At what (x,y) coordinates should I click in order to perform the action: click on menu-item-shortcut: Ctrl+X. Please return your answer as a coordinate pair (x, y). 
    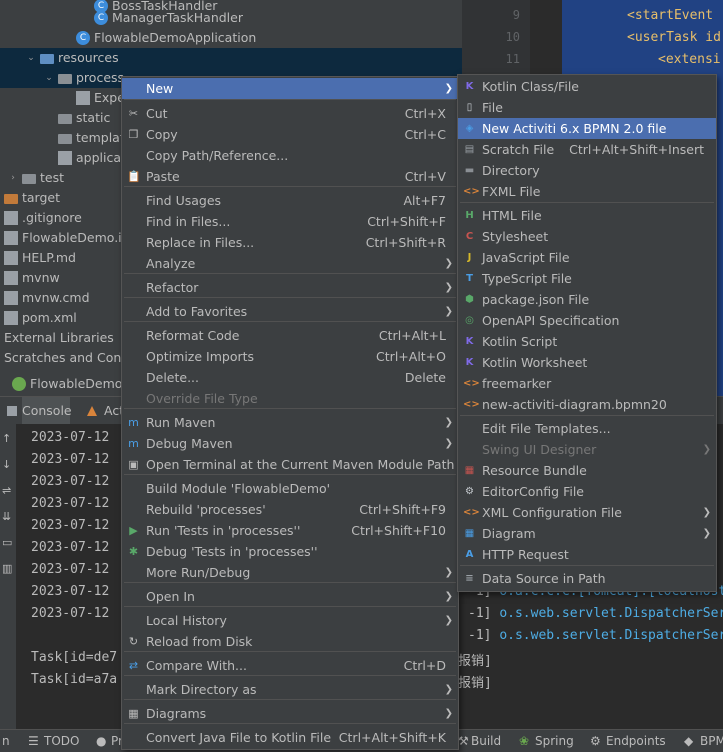
    Looking at the image, I should click on (425, 113).